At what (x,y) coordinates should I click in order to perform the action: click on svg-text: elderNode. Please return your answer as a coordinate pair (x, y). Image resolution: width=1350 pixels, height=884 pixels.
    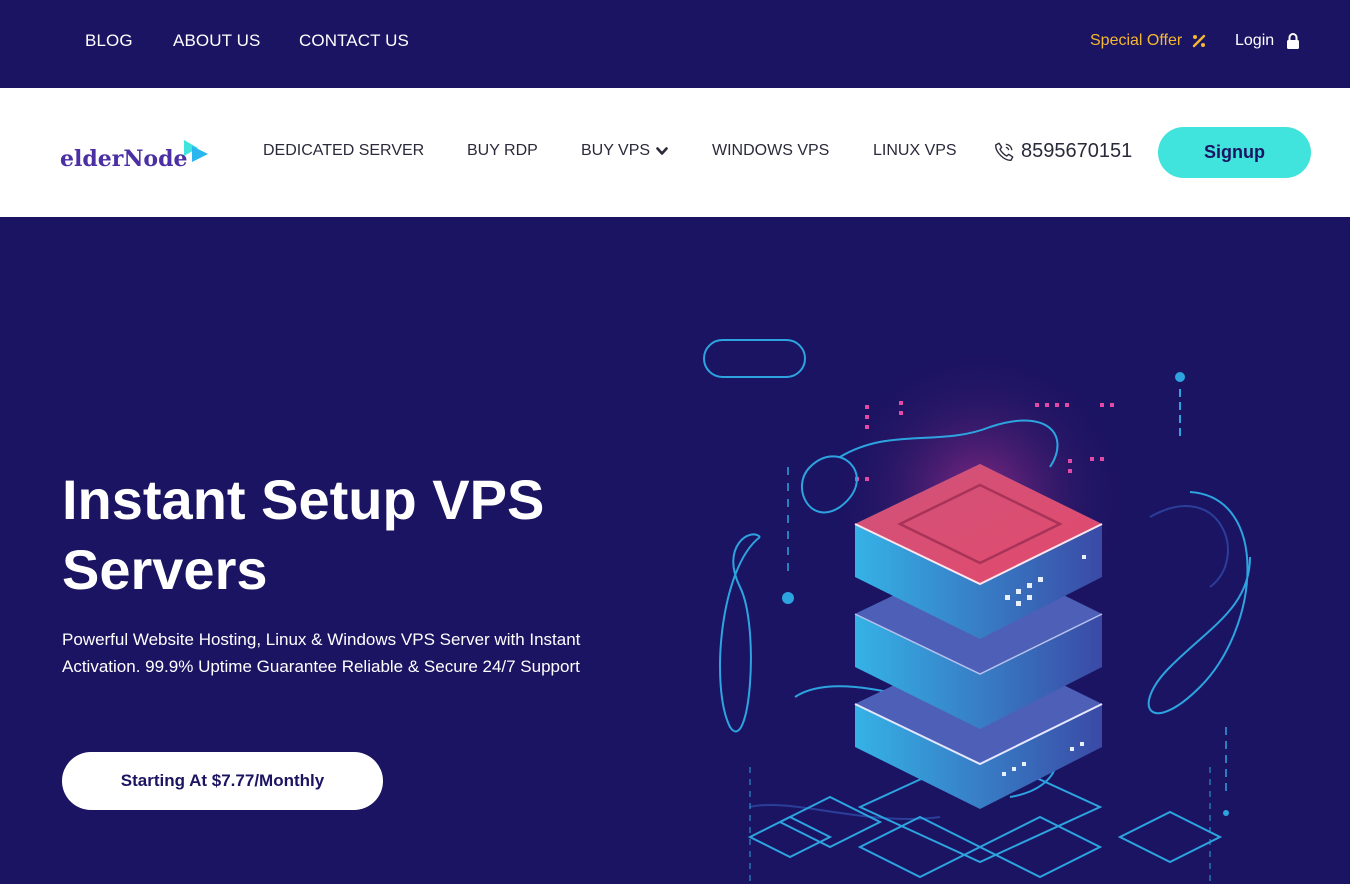
    Looking at the image, I should click on (124, 159).